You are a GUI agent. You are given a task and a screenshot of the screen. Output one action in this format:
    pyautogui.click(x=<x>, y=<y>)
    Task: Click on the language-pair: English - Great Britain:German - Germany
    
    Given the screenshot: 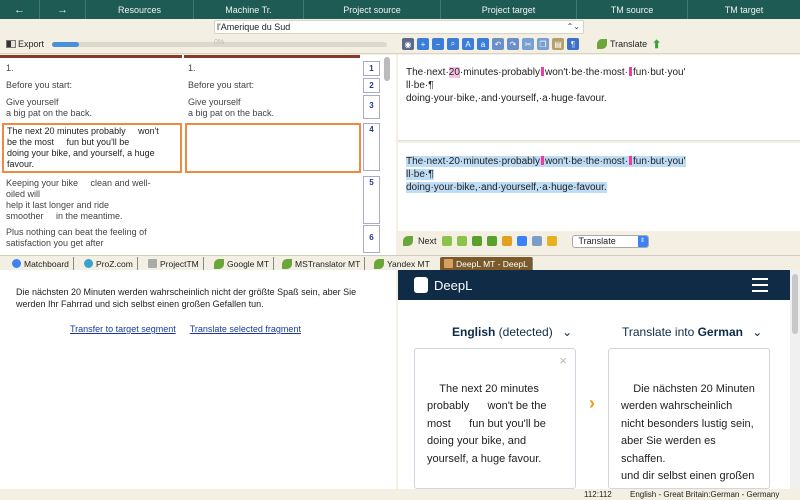 What is the action you would take?
    pyautogui.click(x=705, y=494)
    